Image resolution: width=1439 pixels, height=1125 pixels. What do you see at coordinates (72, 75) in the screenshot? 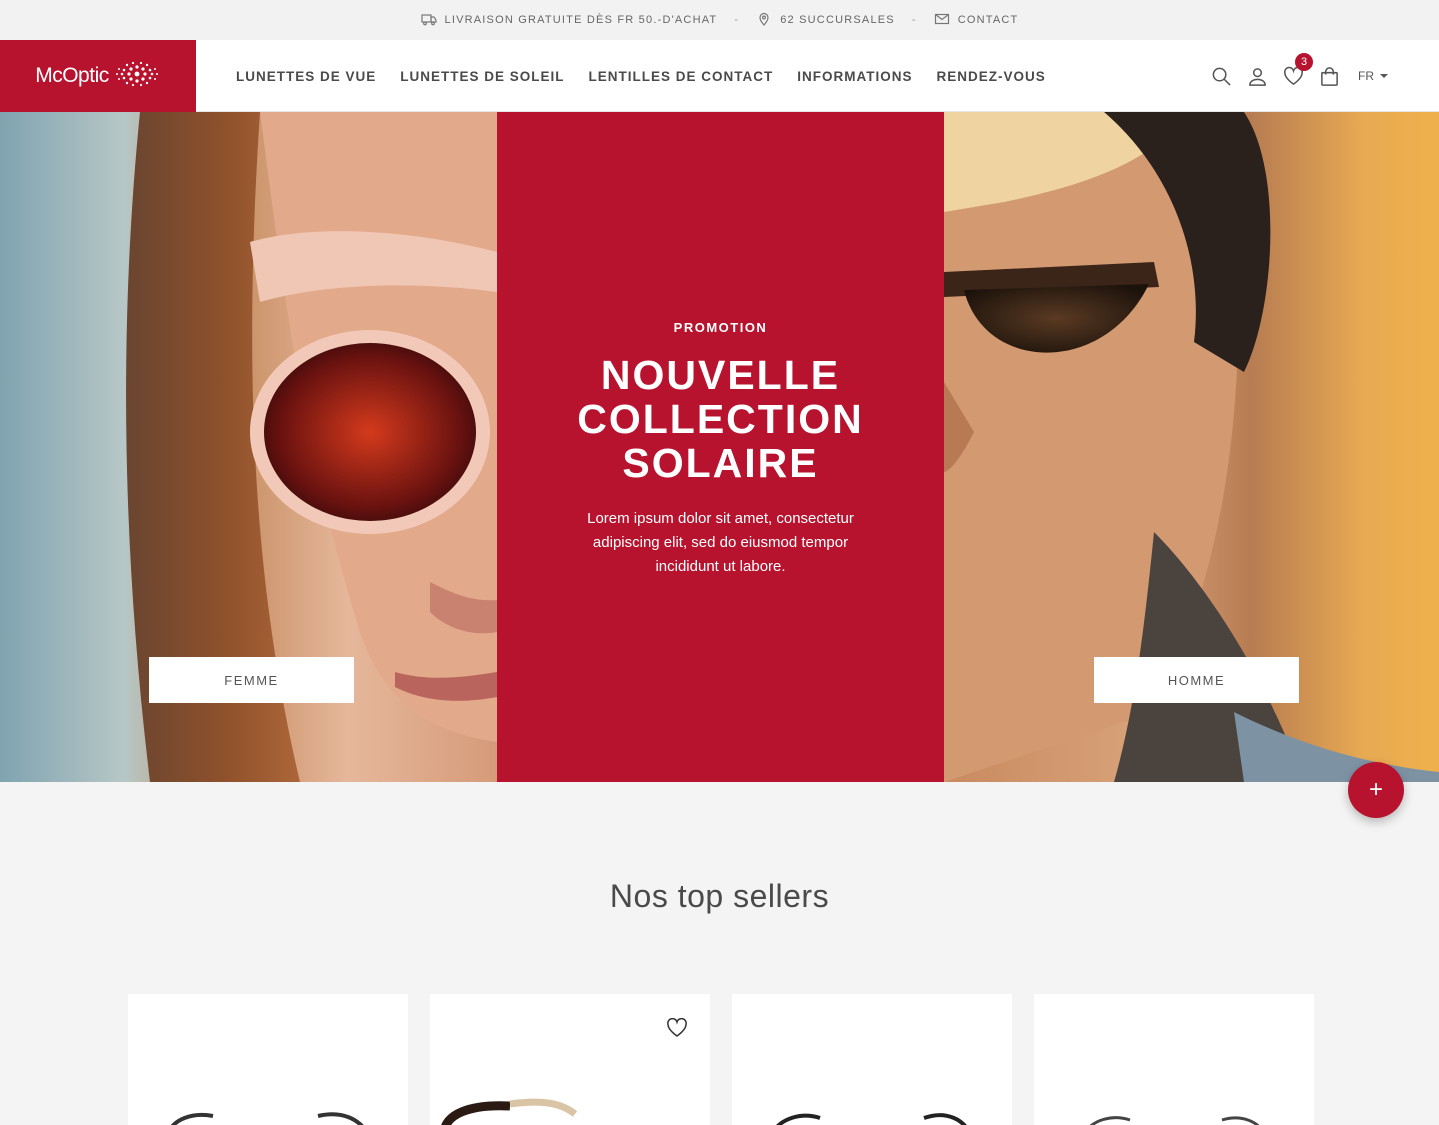
I see `logo-text: McOptic` at bounding box center [72, 75].